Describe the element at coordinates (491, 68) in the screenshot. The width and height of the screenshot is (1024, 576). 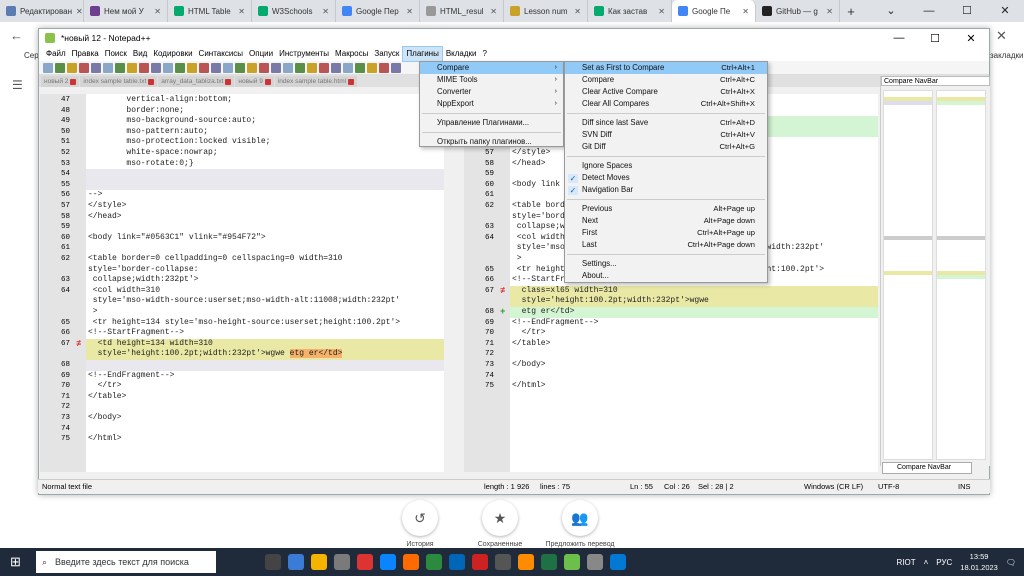
I see `plugins-menu-item: Compare ›` at that location.